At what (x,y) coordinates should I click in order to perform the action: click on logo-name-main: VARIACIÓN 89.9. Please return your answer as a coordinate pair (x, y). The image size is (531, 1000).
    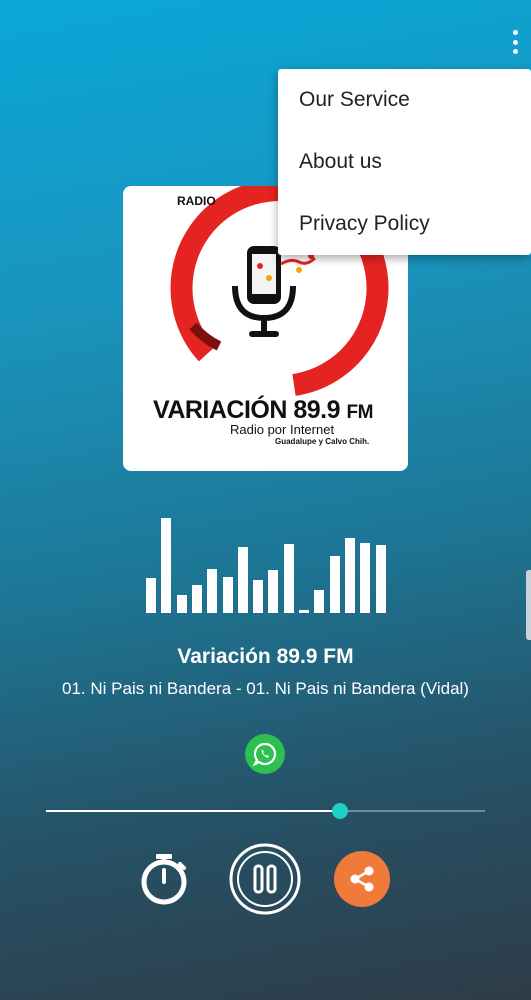
    Looking at the image, I should click on (247, 410).